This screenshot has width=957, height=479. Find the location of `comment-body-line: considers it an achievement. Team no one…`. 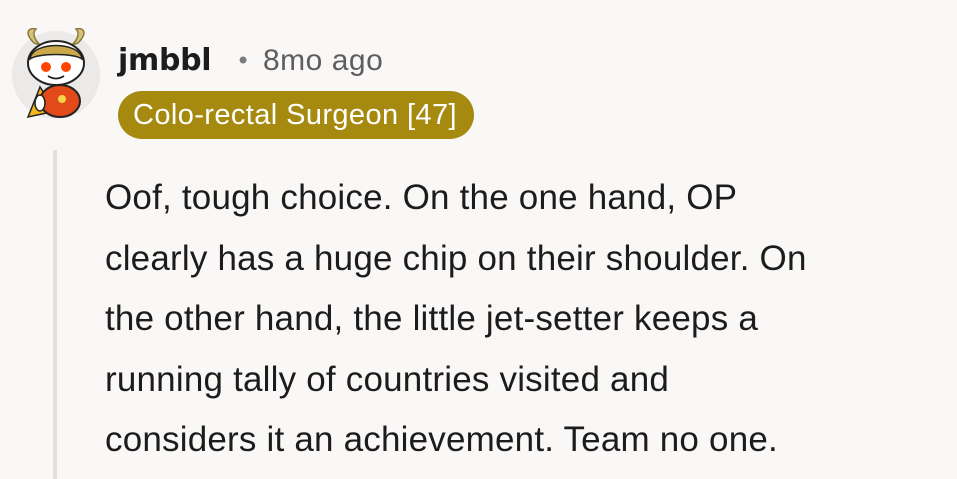

comment-body-line: considers it an achievement. Team no one… is located at coordinates (441, 439).